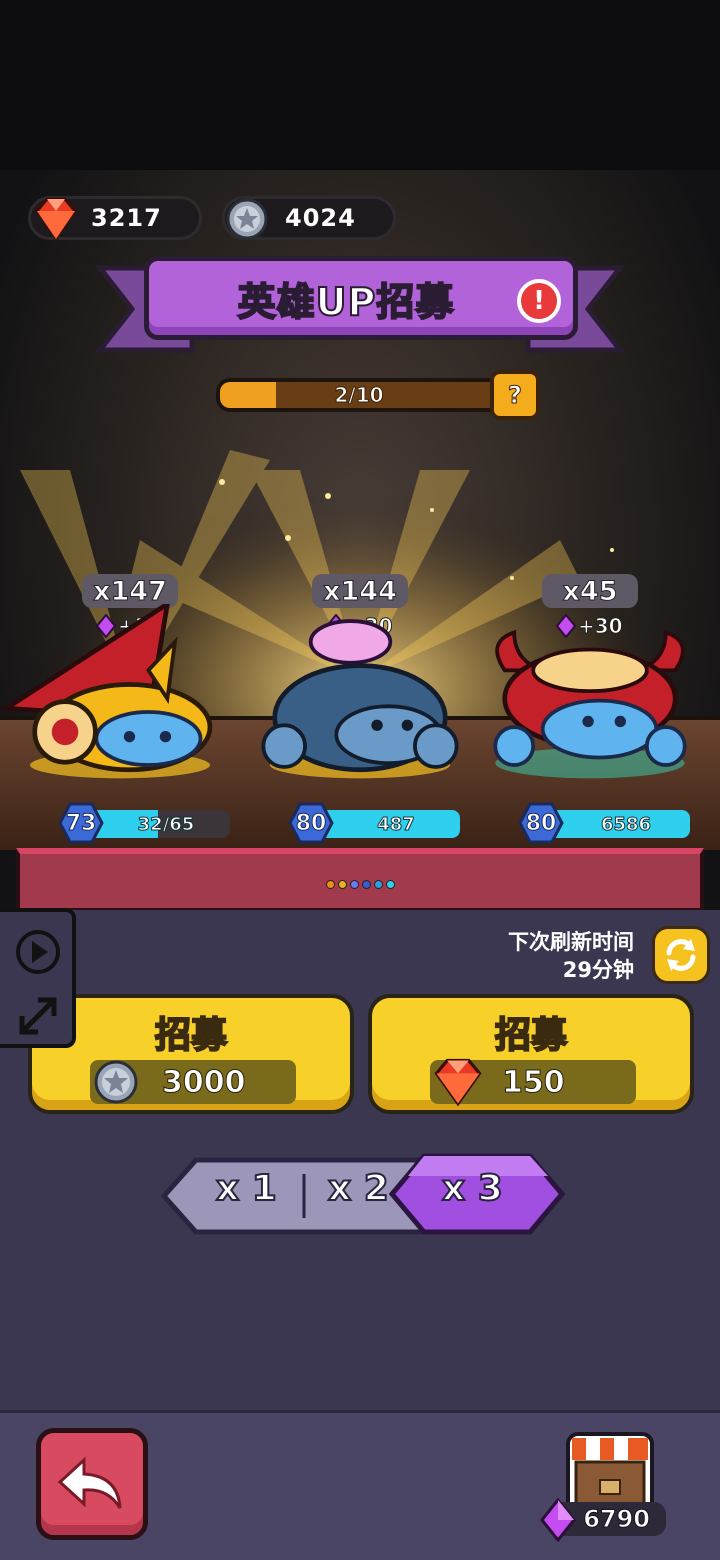 The image size is (720, 1560). Describe the element at coordinates (106, 691) in the screenshot. I see `hero-portrait-knight` at that location.